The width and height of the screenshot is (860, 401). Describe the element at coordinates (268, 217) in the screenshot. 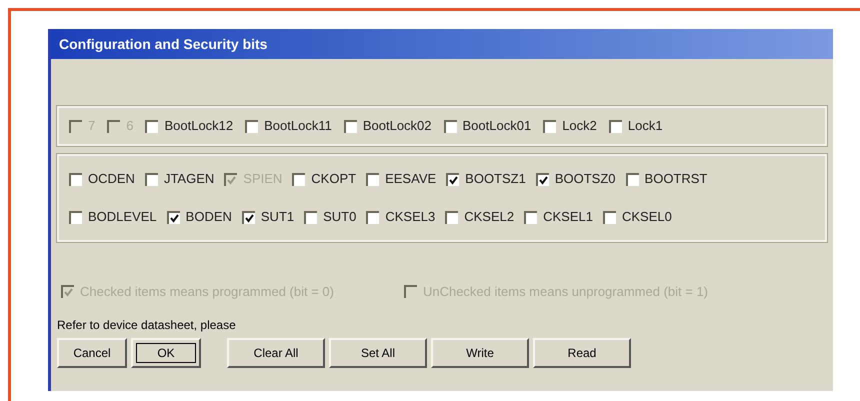

I see `checkbox: SUT1` at that location.